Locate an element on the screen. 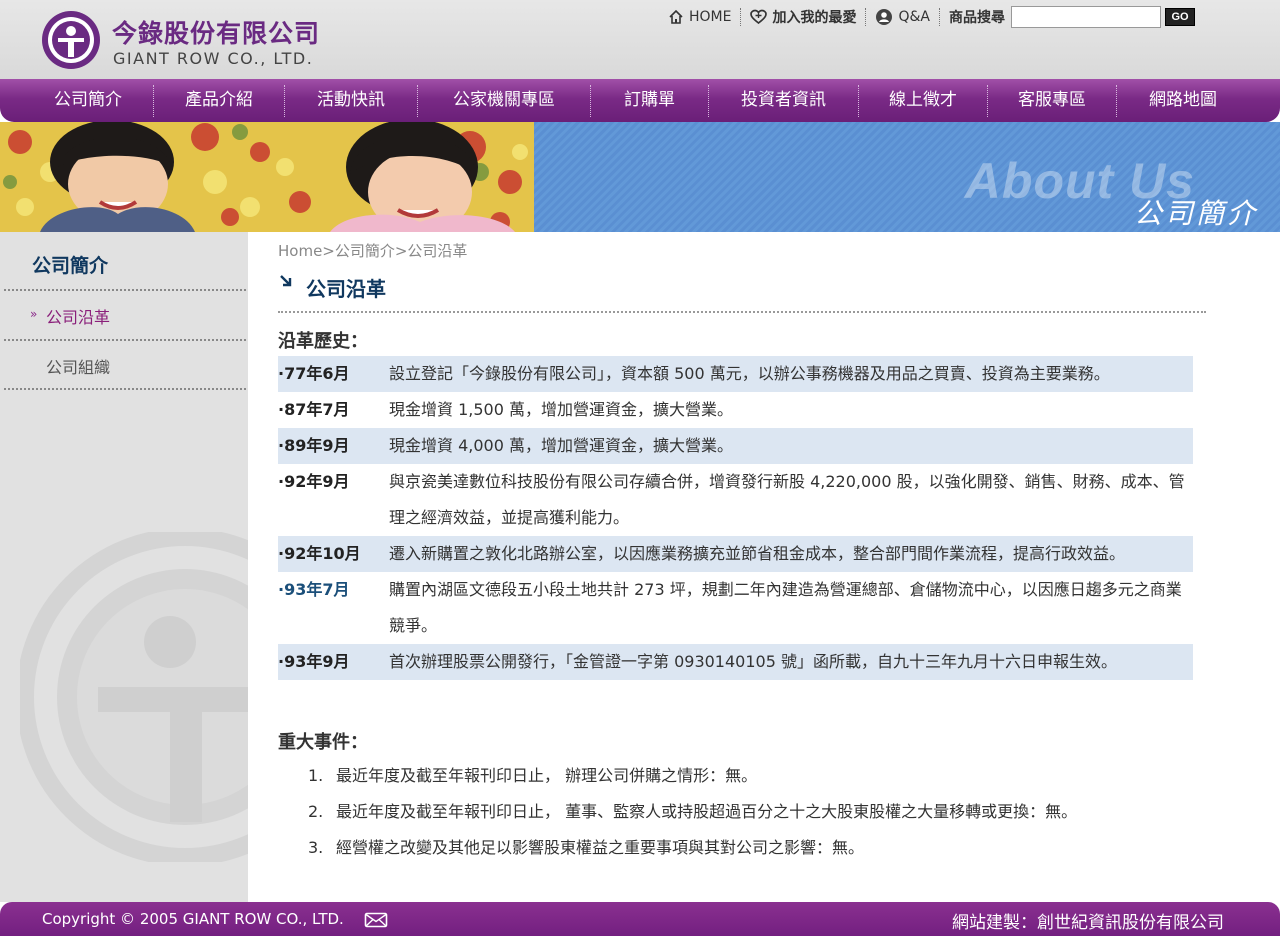 Image resolution: width=1280 pixels, height=936 pixels. history-date: ·92年9月 is located at coordinates (314, 481).